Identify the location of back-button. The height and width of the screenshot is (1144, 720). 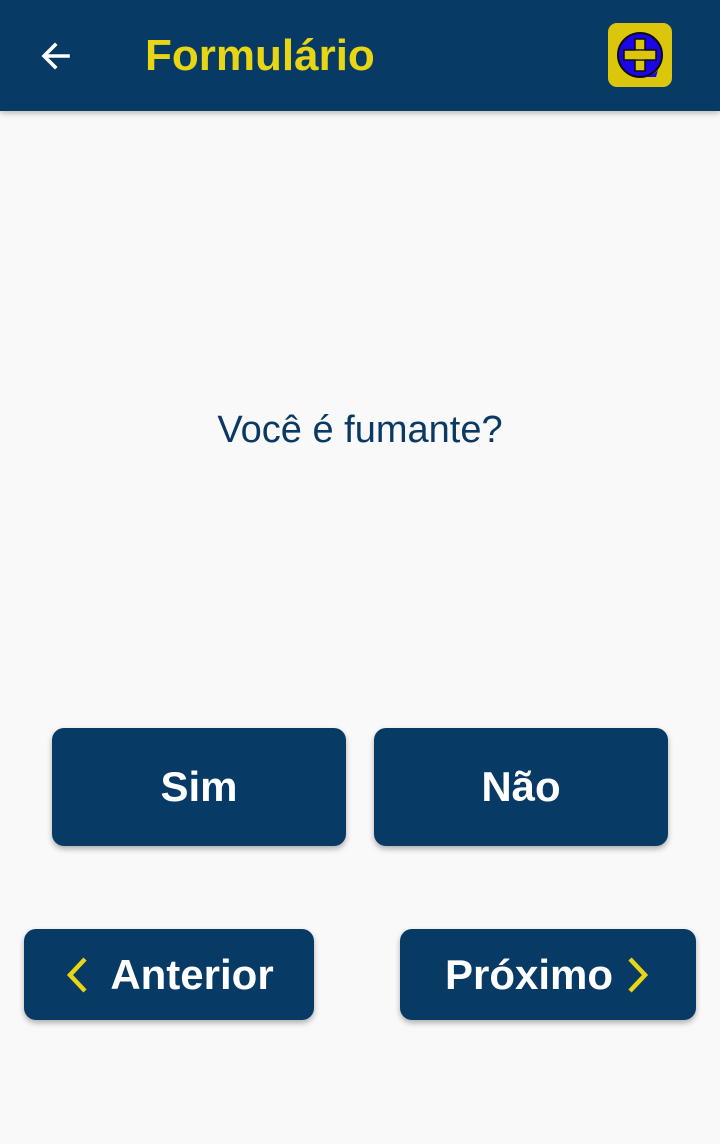
(56, 56).